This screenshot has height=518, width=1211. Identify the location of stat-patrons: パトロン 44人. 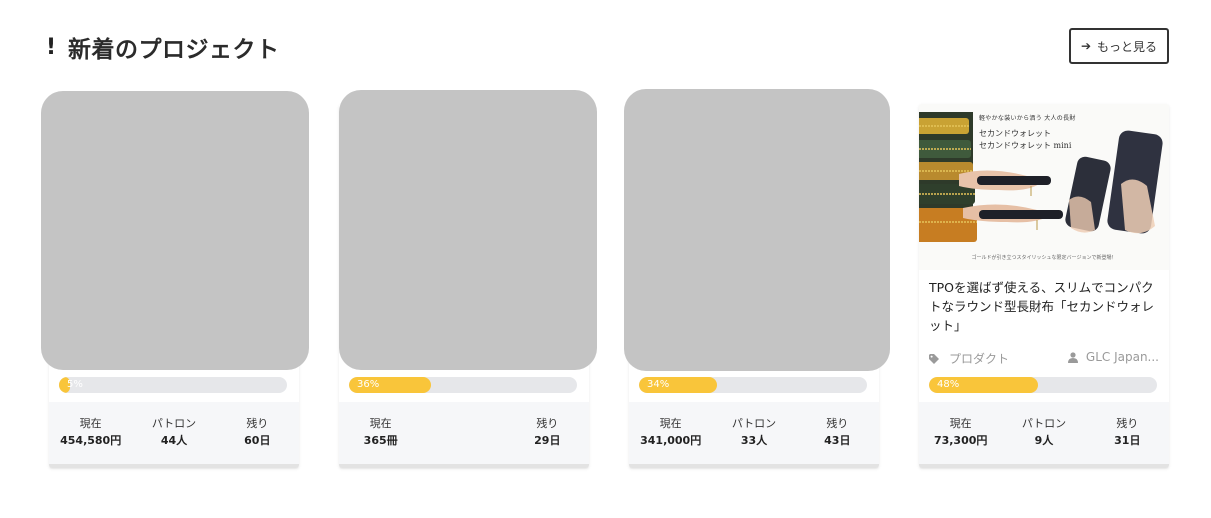
(173, 433).